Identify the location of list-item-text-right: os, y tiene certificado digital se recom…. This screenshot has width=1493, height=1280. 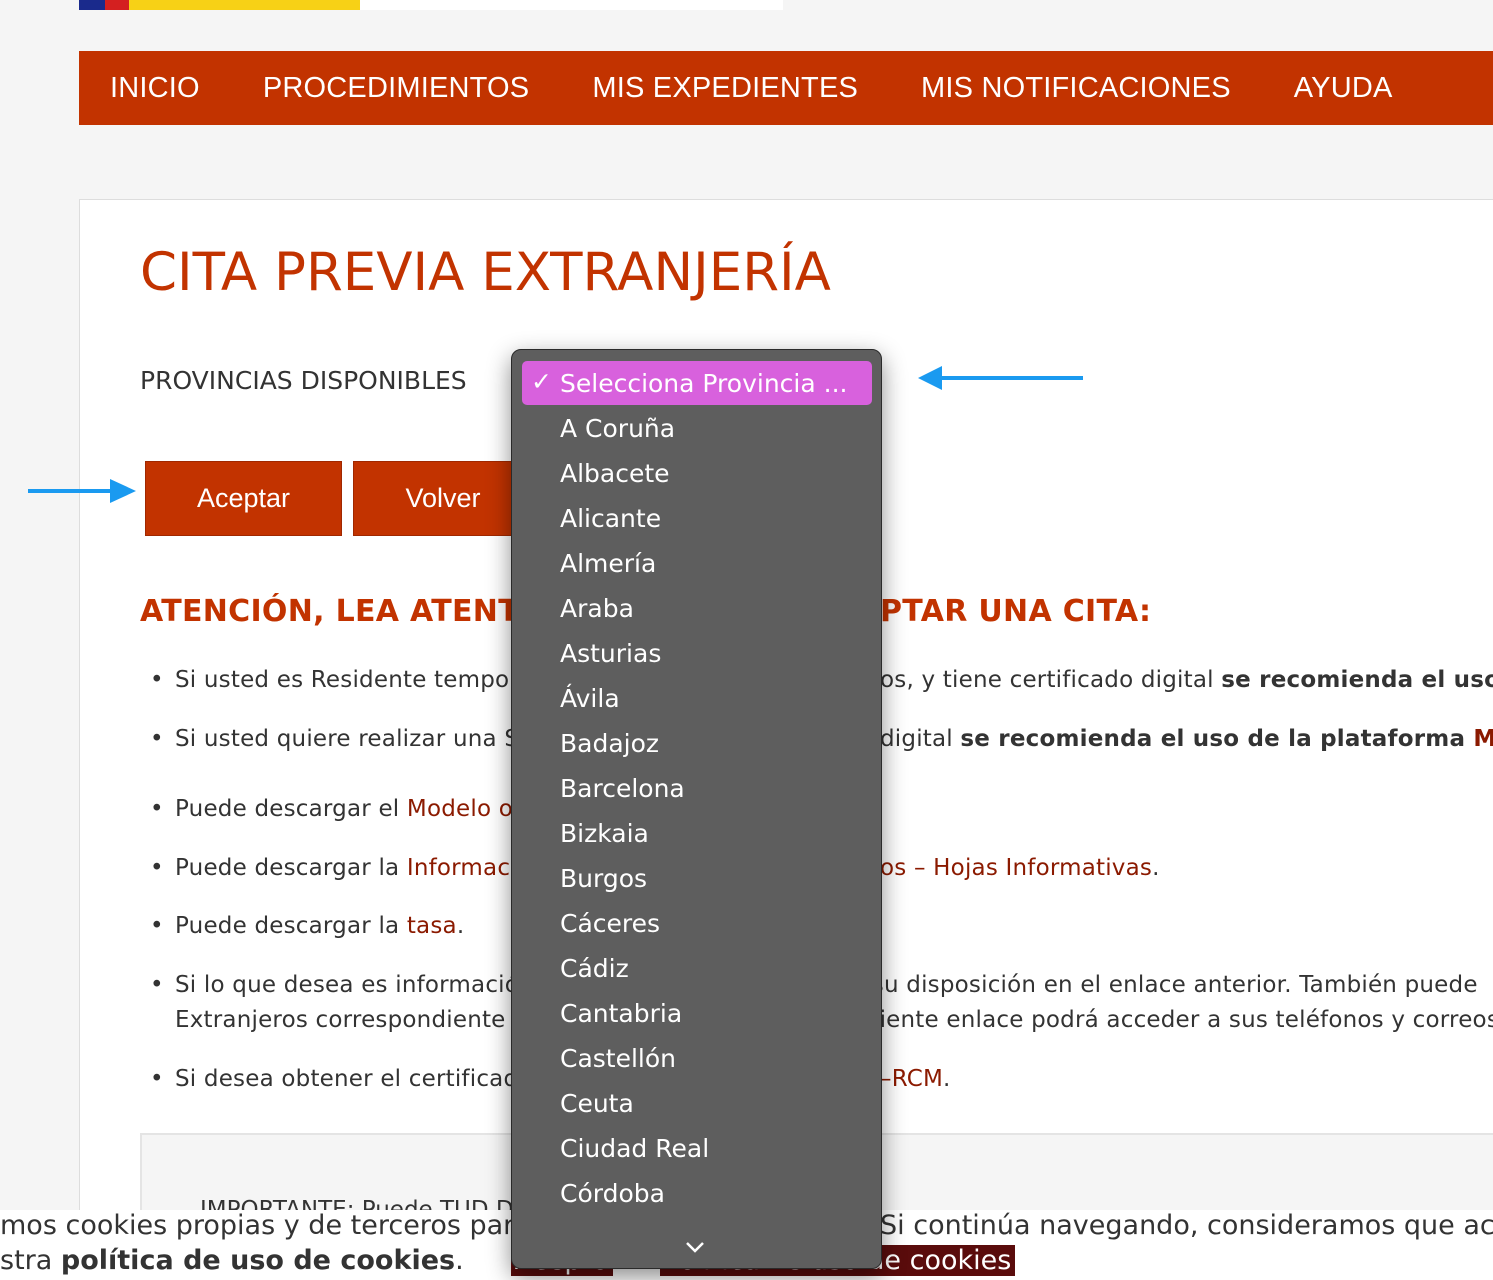
(1186, 680).